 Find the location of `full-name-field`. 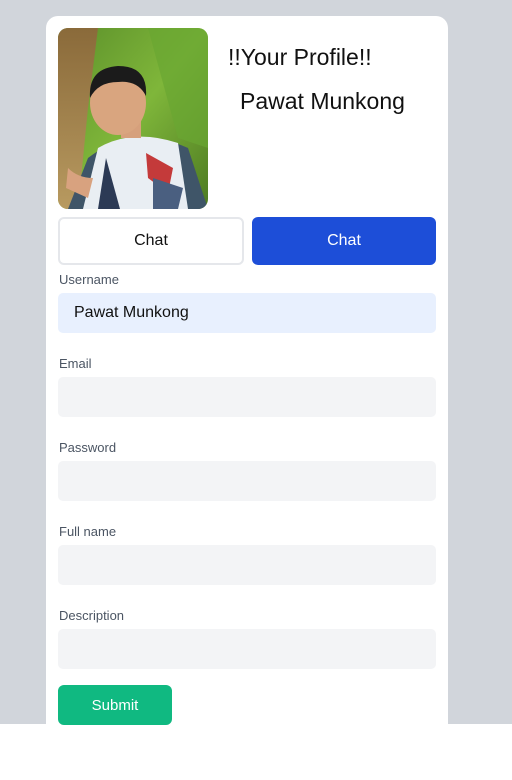

full-name-field is located at coordinates (247, 565).